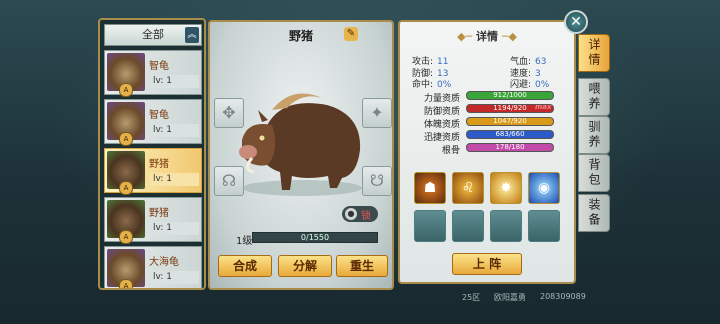 The width and height of the screenshot is (720, 324). What do you see at coordinates (441, 138) in the screenshot?
I see `apt-label: 迅捷资质` at bounding box center [441, 138].